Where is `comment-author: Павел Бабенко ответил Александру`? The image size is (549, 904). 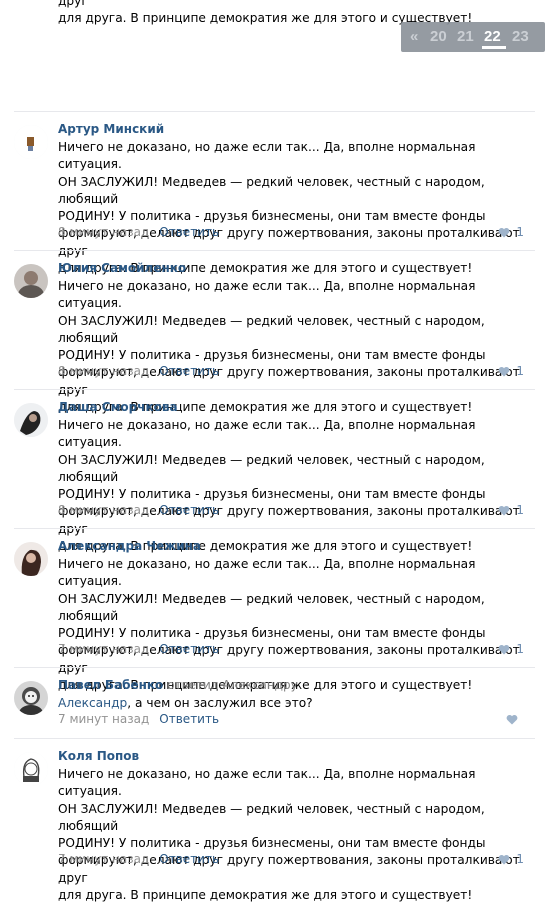
comment-author: Павел Бабенко ответил Александру is located at coordinates (178, 685).